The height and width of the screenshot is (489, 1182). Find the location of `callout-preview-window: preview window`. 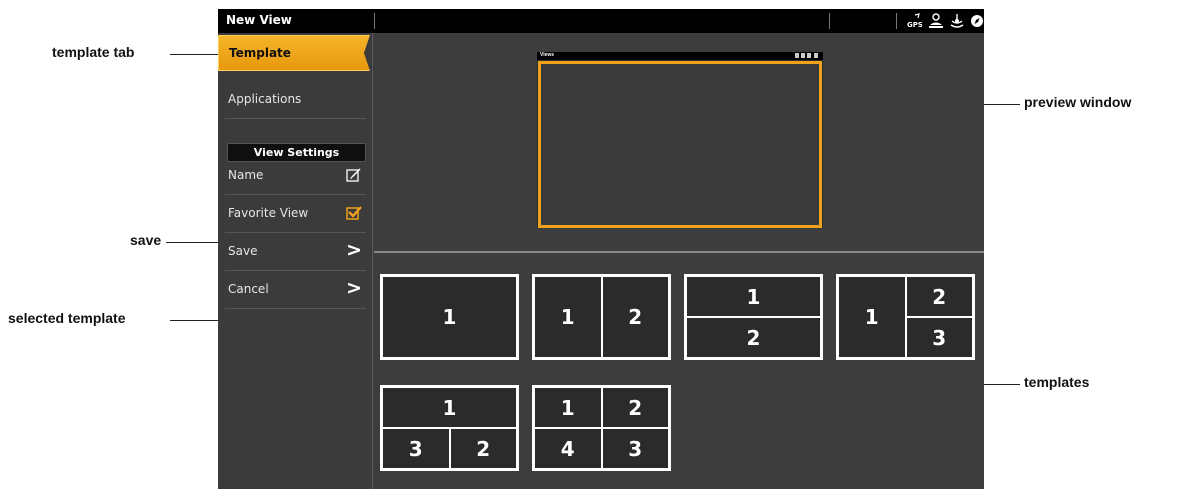

callout-preview-window: preview window is located at coordinates (1078, 102).